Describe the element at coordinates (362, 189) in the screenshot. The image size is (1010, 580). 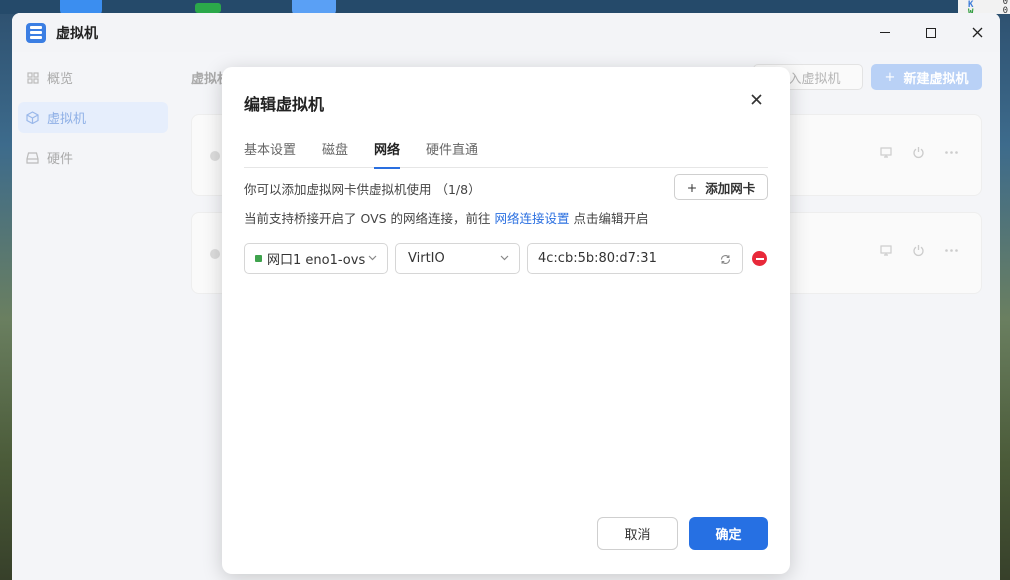
I see `nic-count-info: 你可以添加虚拟网卡供虚拟机使用 （1/8）` at that location.